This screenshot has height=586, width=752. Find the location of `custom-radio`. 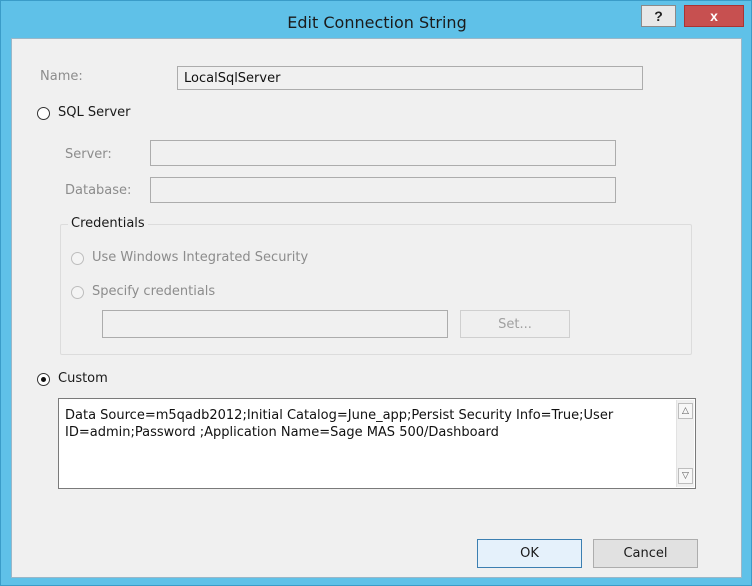

custom-radio is located at coordinates (43, 379).